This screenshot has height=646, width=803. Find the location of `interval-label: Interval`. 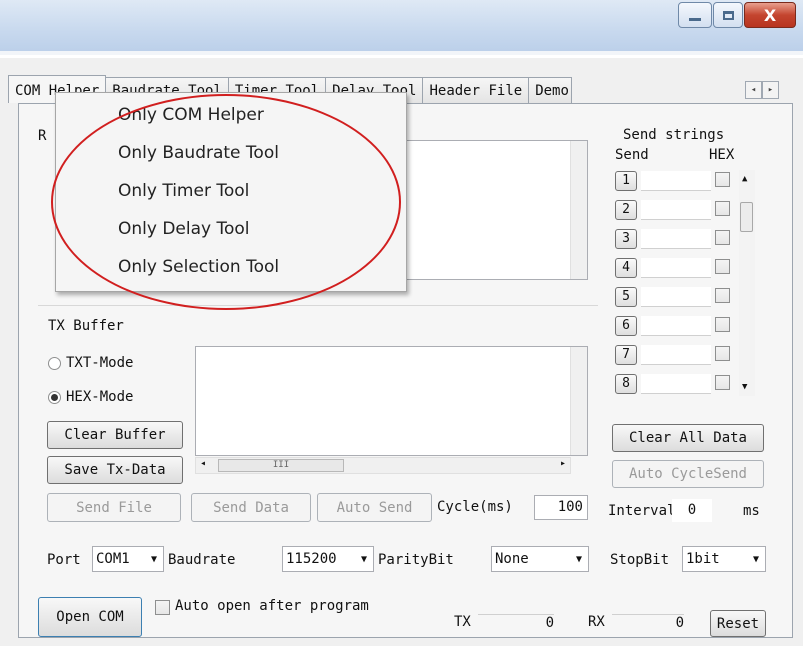

interval-label: Interval is located at coordinates (642, 511).